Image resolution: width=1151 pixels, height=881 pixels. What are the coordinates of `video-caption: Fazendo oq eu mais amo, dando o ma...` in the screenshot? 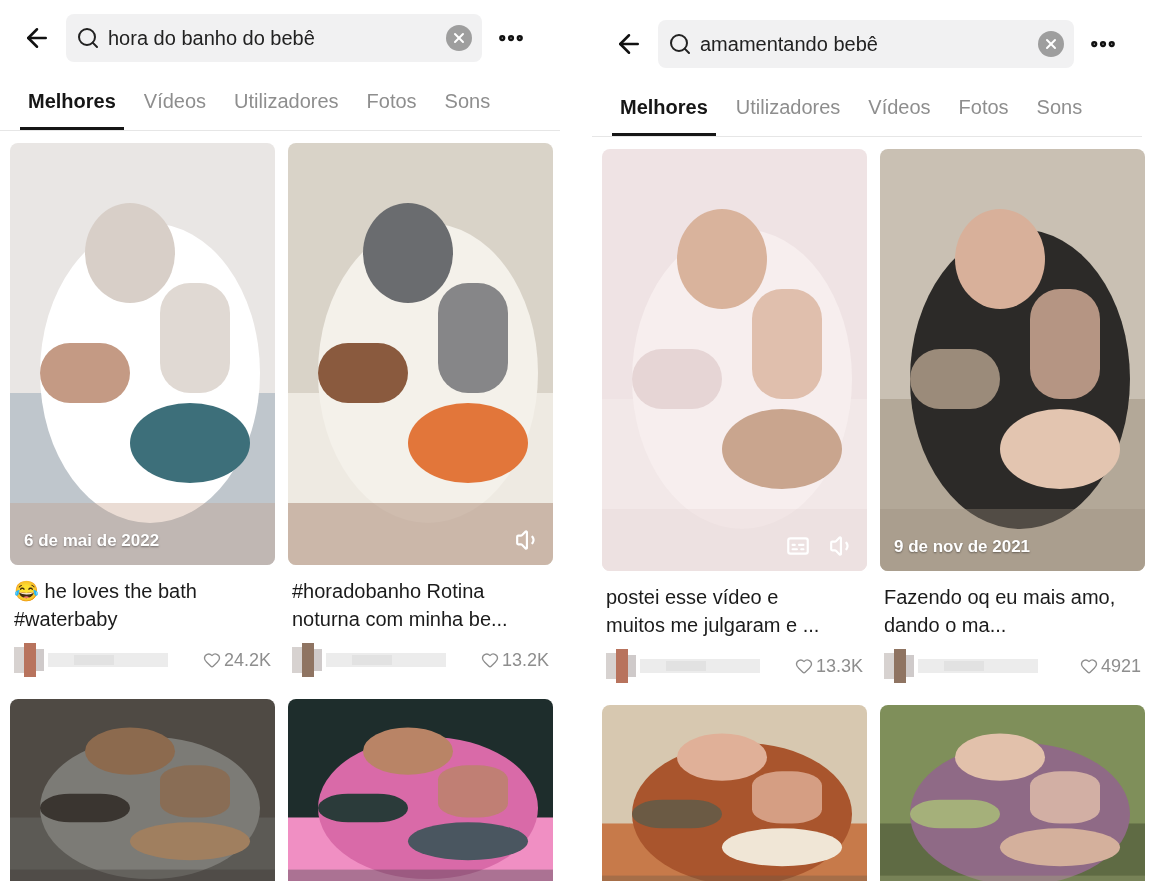 It's located at (1000, 606).